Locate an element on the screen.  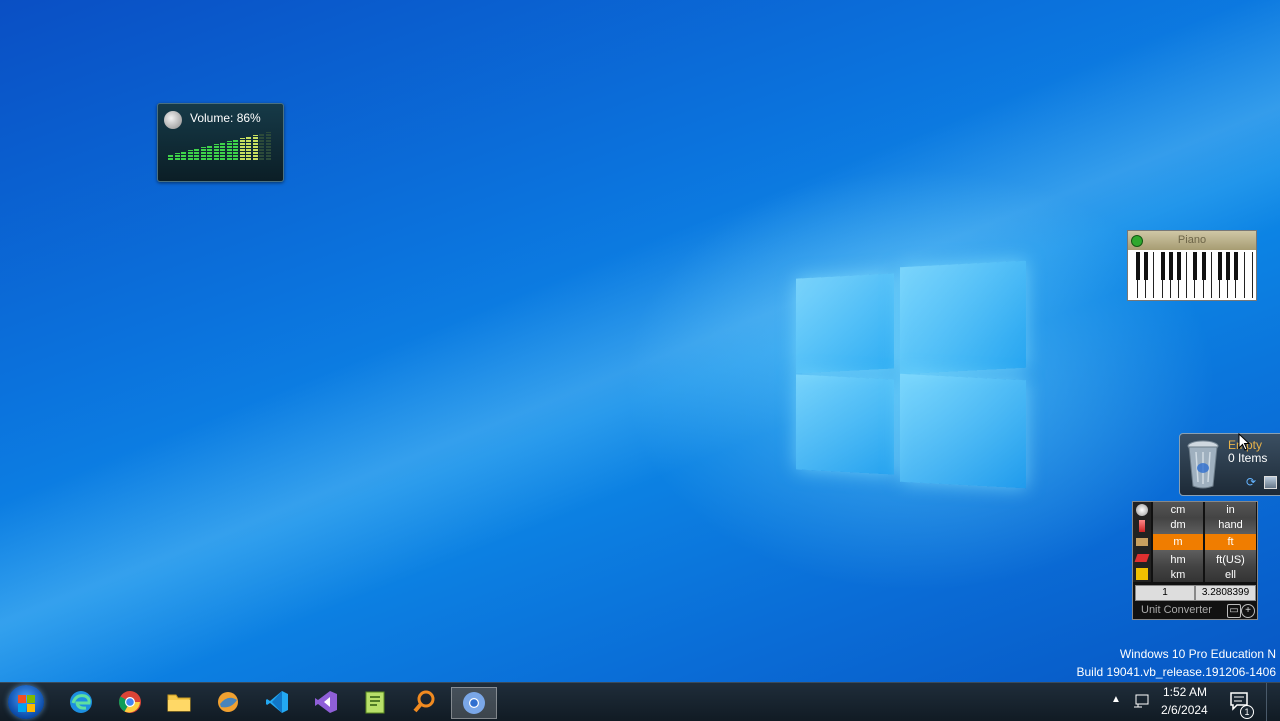
clock-category-icon is located at coordinates (1142, 510).